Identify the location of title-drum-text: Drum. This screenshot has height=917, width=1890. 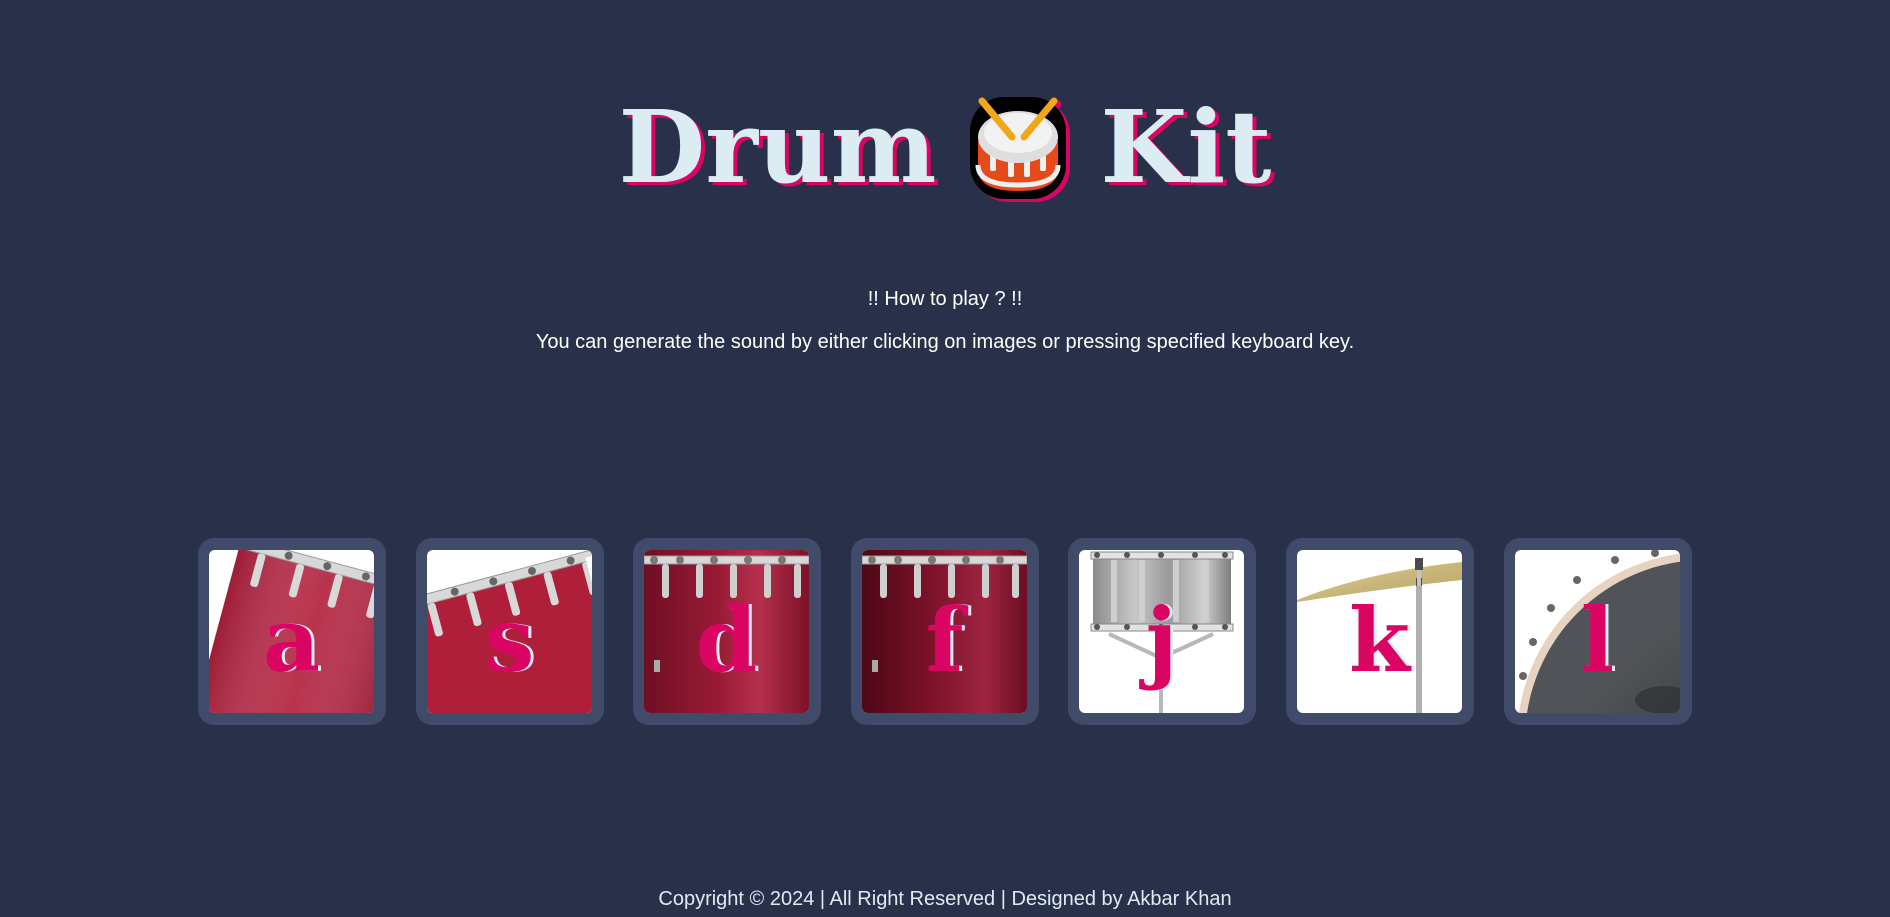
(777, 147).